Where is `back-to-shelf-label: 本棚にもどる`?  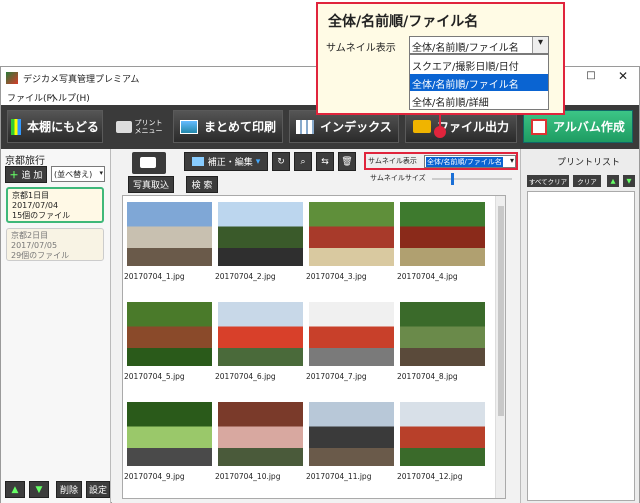 back-to-shelf-label: 本棚にもどる is located at coordinates (63, 127).